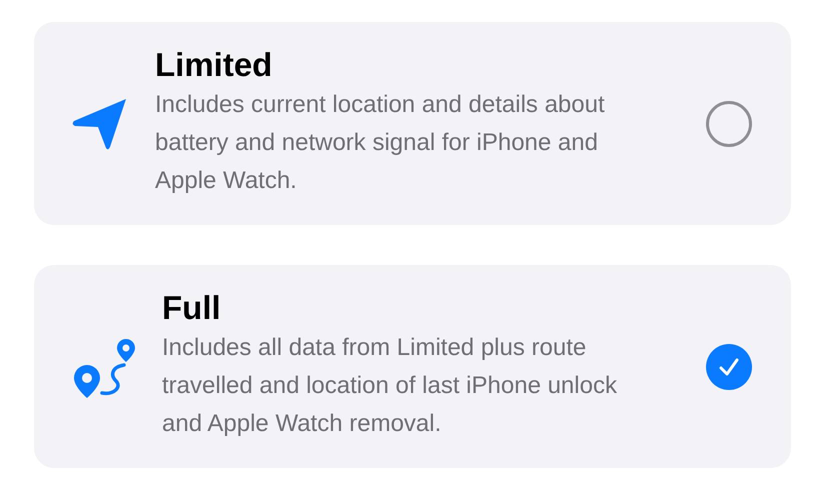 This screenshot has width=825, height=493. I want to click on location-arrow-icon, so click(100, 123).